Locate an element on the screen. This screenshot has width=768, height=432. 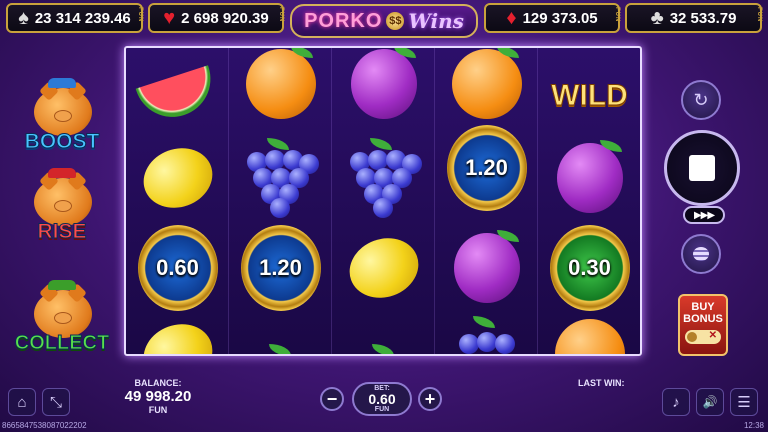
spade-icon: ♠ is located at coordinates (23, 18).